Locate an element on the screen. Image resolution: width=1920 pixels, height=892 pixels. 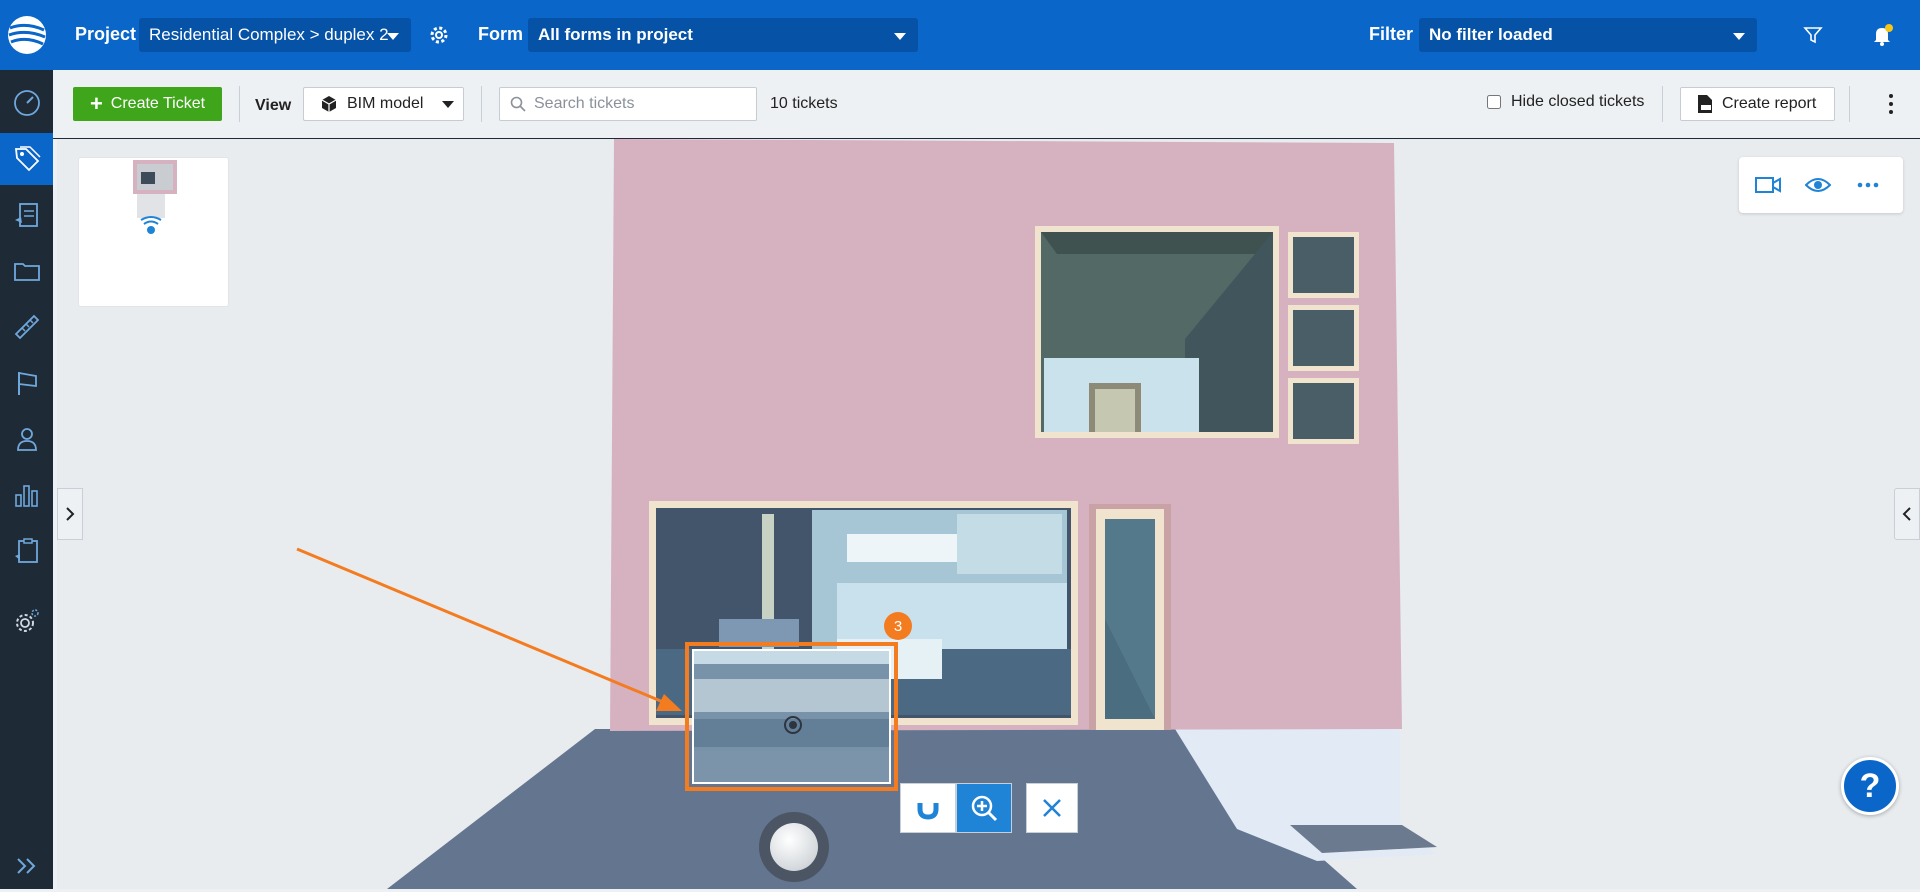
sidebar-item-forms is located at coordinates (26, 215).